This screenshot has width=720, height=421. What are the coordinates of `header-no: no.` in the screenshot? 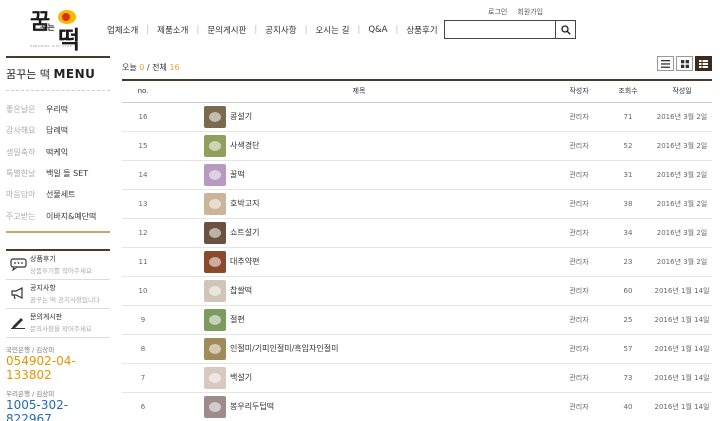 It's located at (143, 91).